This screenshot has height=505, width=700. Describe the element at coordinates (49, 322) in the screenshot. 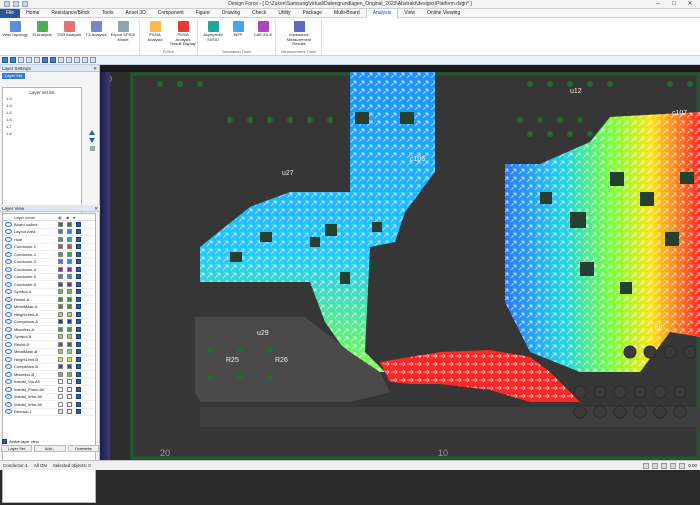

I see `table-row: Compshow-A` at that location.